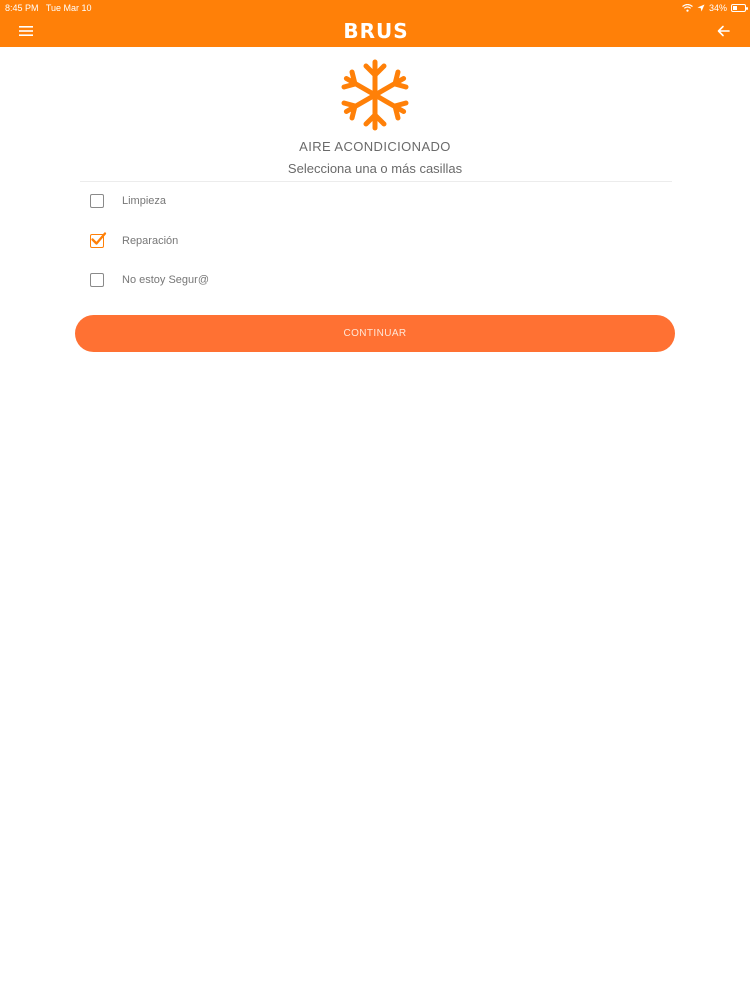 This screenshot has height=1000, width=750. I want to click on checkbox-checked, so click(98, 240).